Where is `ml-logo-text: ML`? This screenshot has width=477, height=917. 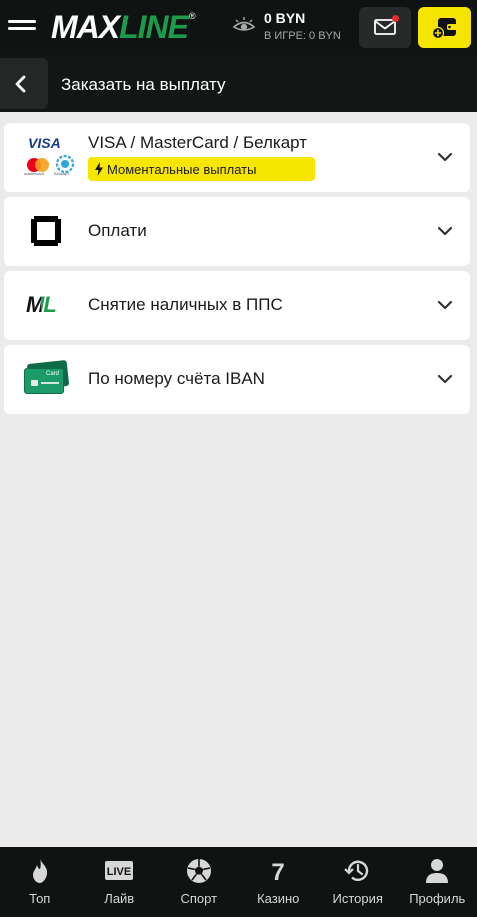
ml-logo-text: ML is located at coordinates (41, 304).